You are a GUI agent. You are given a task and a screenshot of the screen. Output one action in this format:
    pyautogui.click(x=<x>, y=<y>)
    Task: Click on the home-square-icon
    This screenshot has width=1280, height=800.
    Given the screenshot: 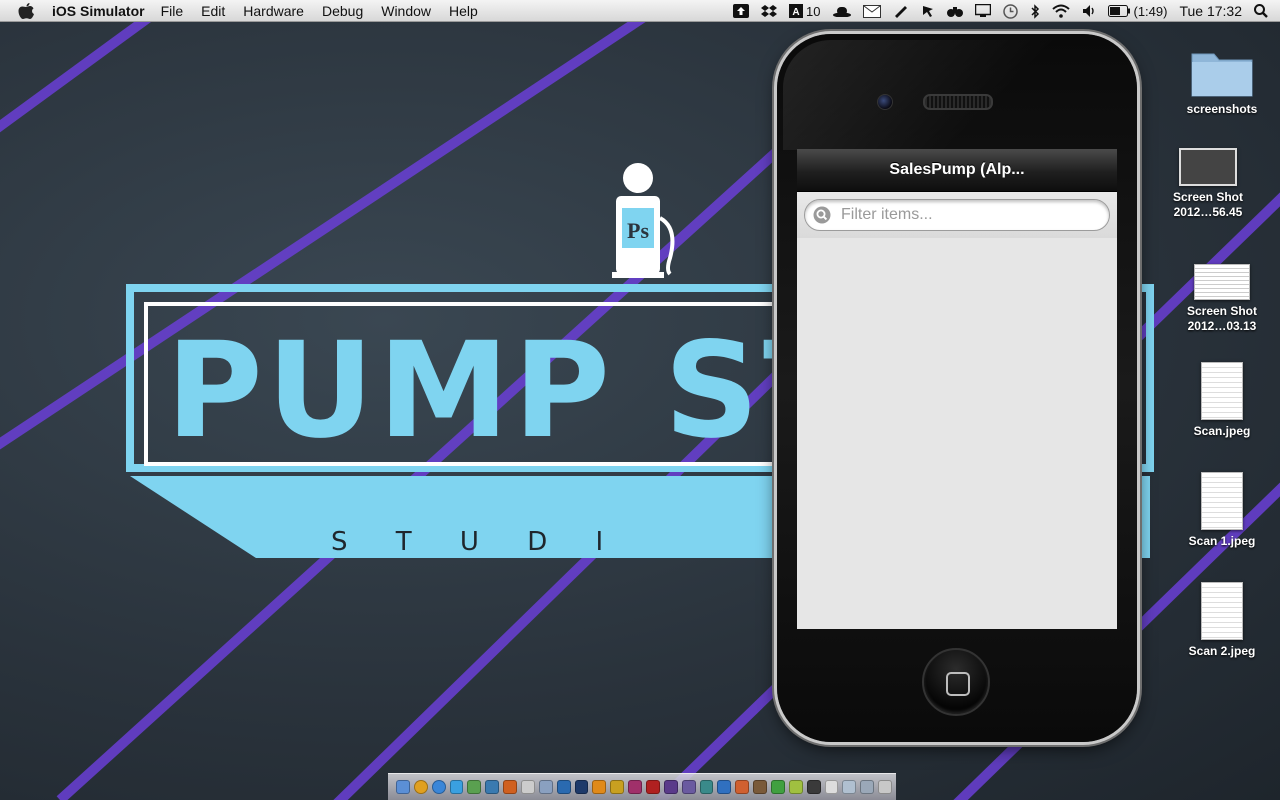 What is the action you would take?
    pyautogui.click(x=958, y=684)
    